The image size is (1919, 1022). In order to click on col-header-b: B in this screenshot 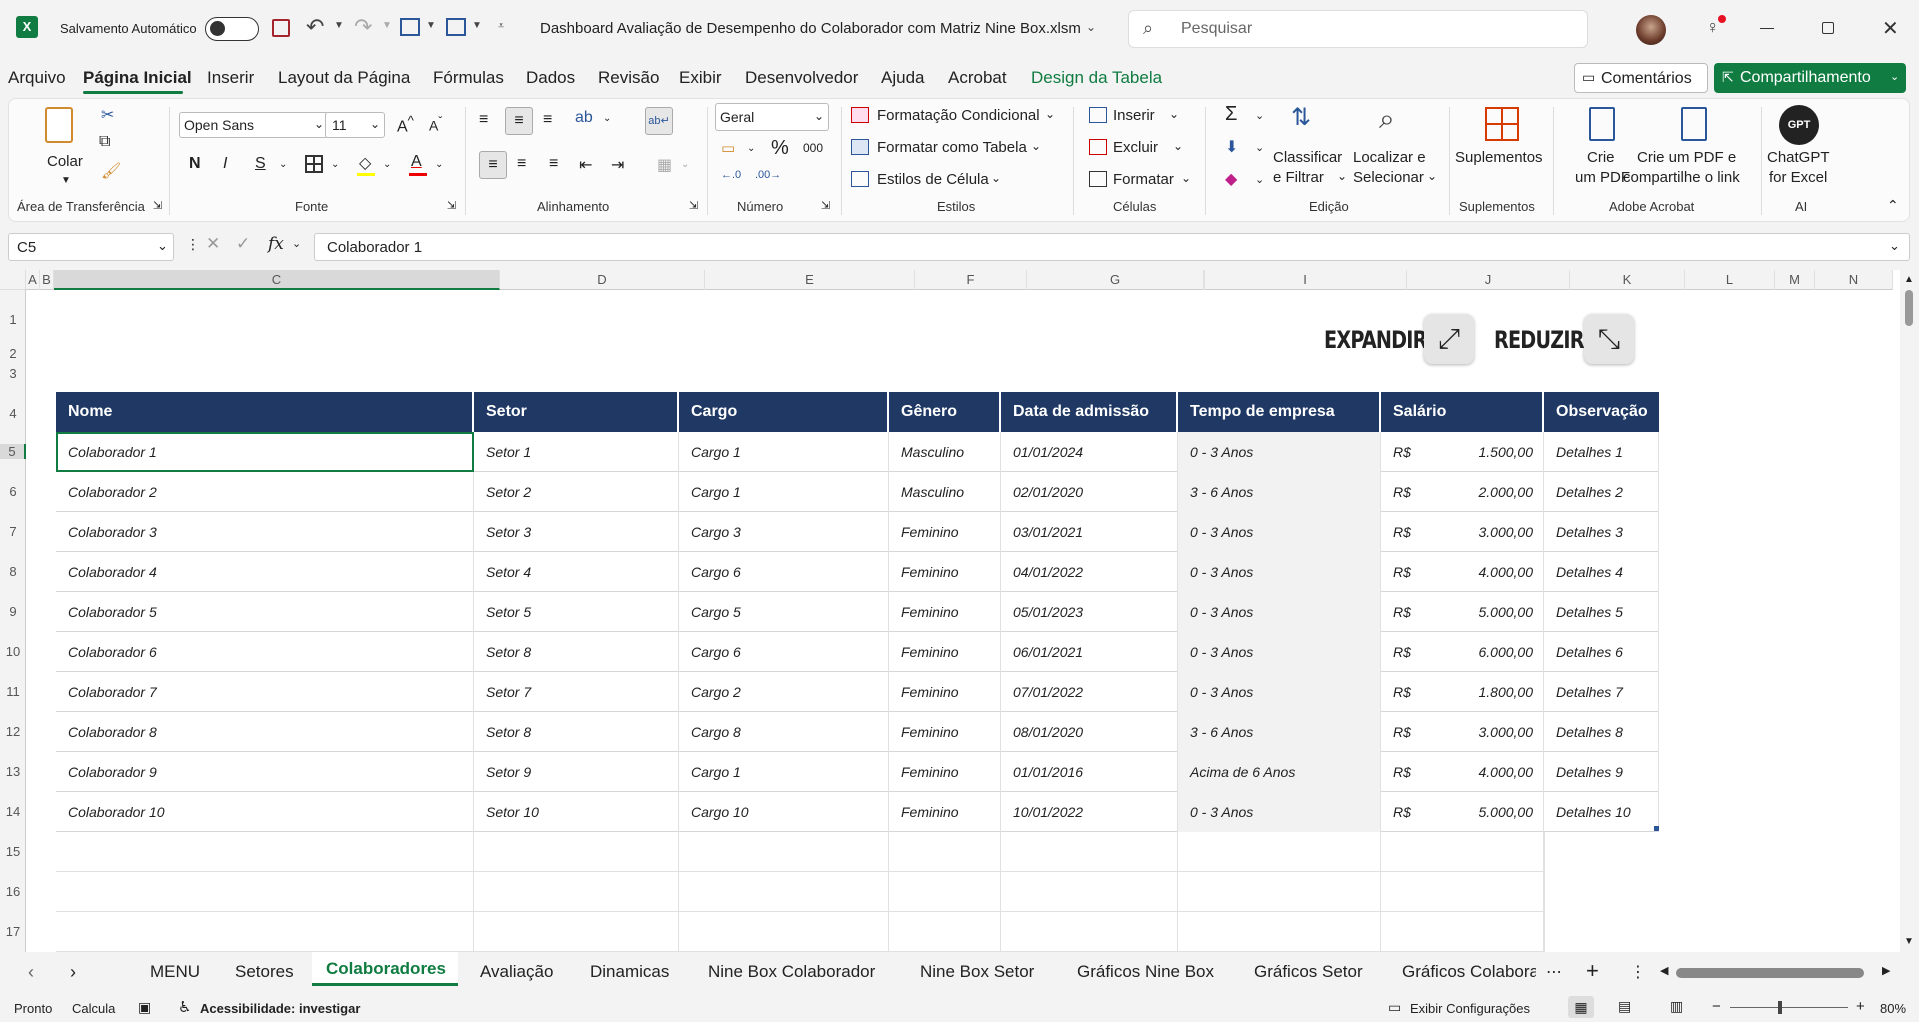, I will do `click(47, 280)`.